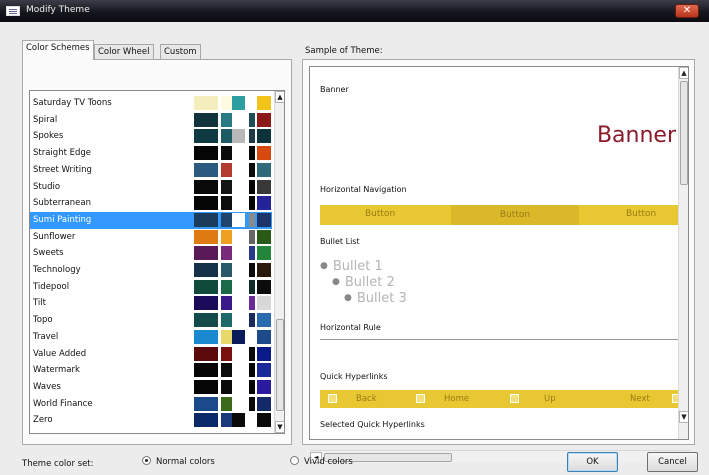 Image resolution: width=709 pixels, height=475 pixels. Describe the element at coordinates (157, 220) in the screenshot. I see `scheme-row: Sumi Painting` at that location.